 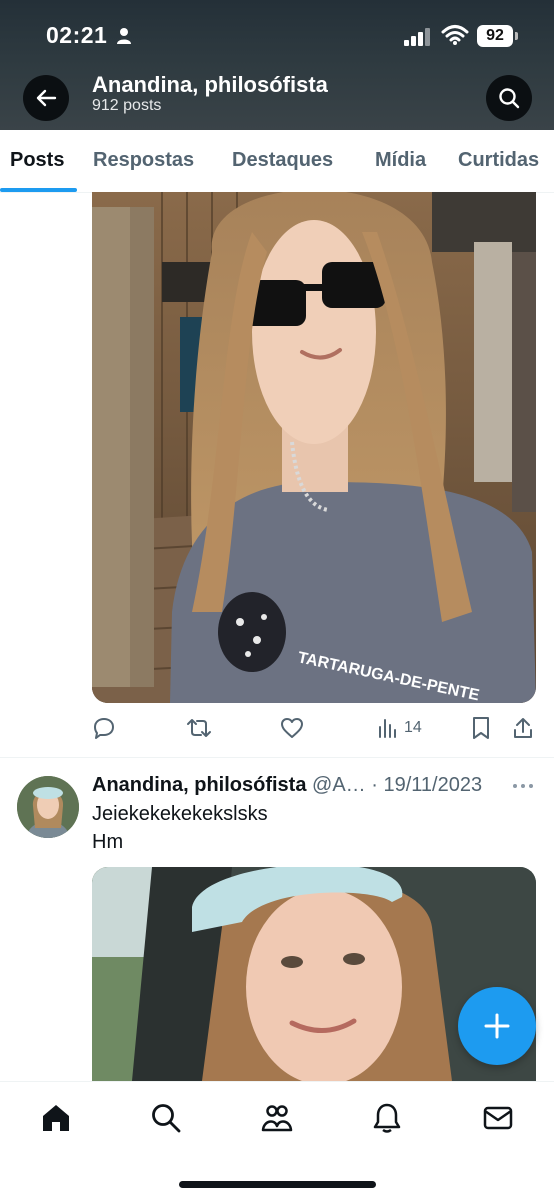 What do you see at coordinates (498, 1118) in the screenshot?
I see `messages-icon` at bounding box center [498, 1118].